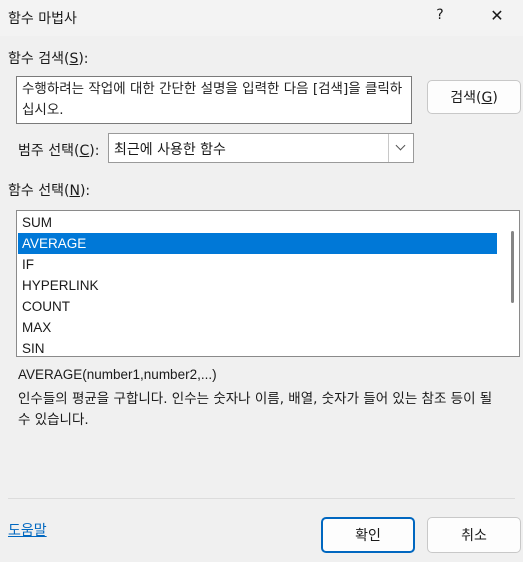 The image size is (523, 562). Describe the element at coordinates (257, 285) in the screenshot. I see `function-item-hyperlink: HYPERLINK` at that location.